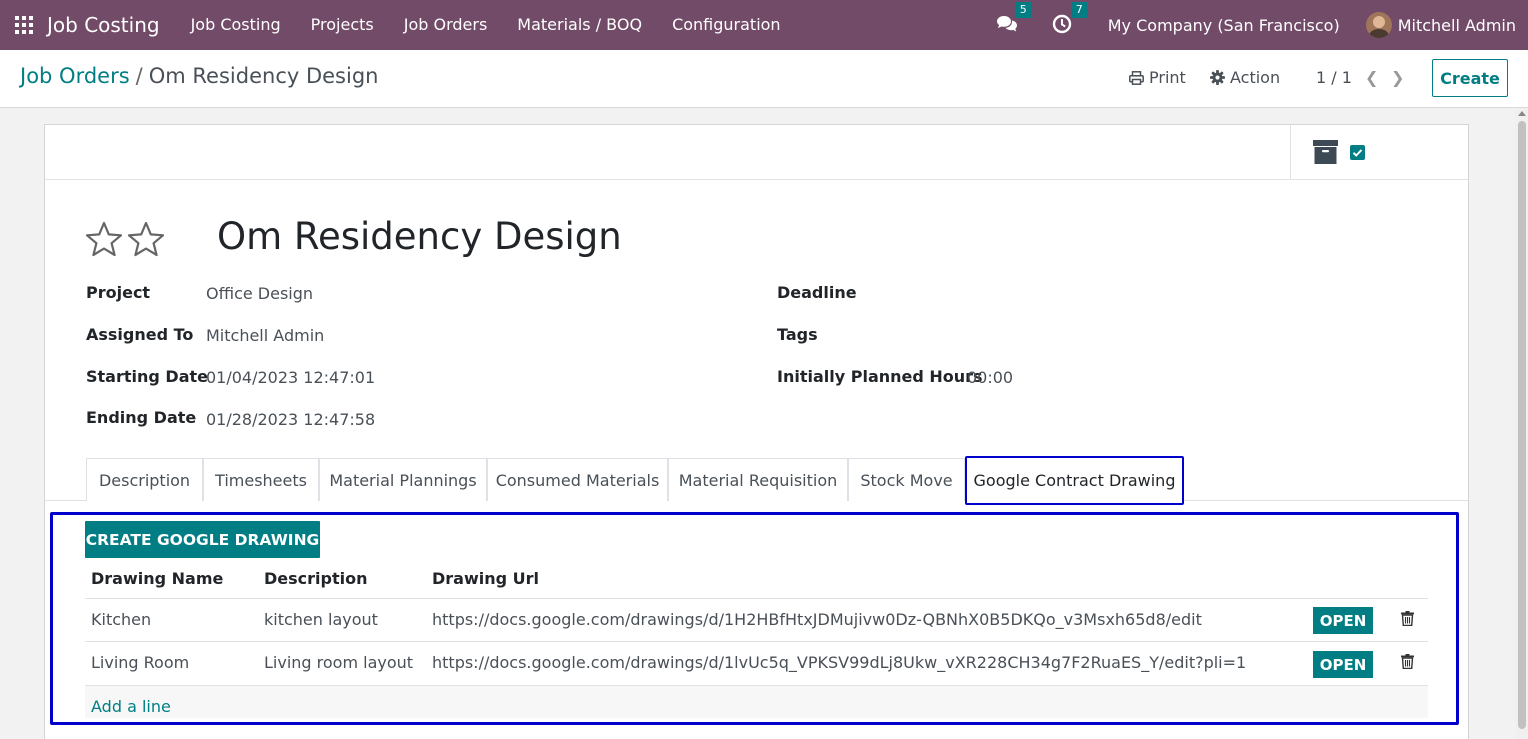 The height and width of the screenshot is (739, 1528). Describe the element at coordinates (1397, 77) in the screenshot. I see `pager-next-icon: ❯` at that location.